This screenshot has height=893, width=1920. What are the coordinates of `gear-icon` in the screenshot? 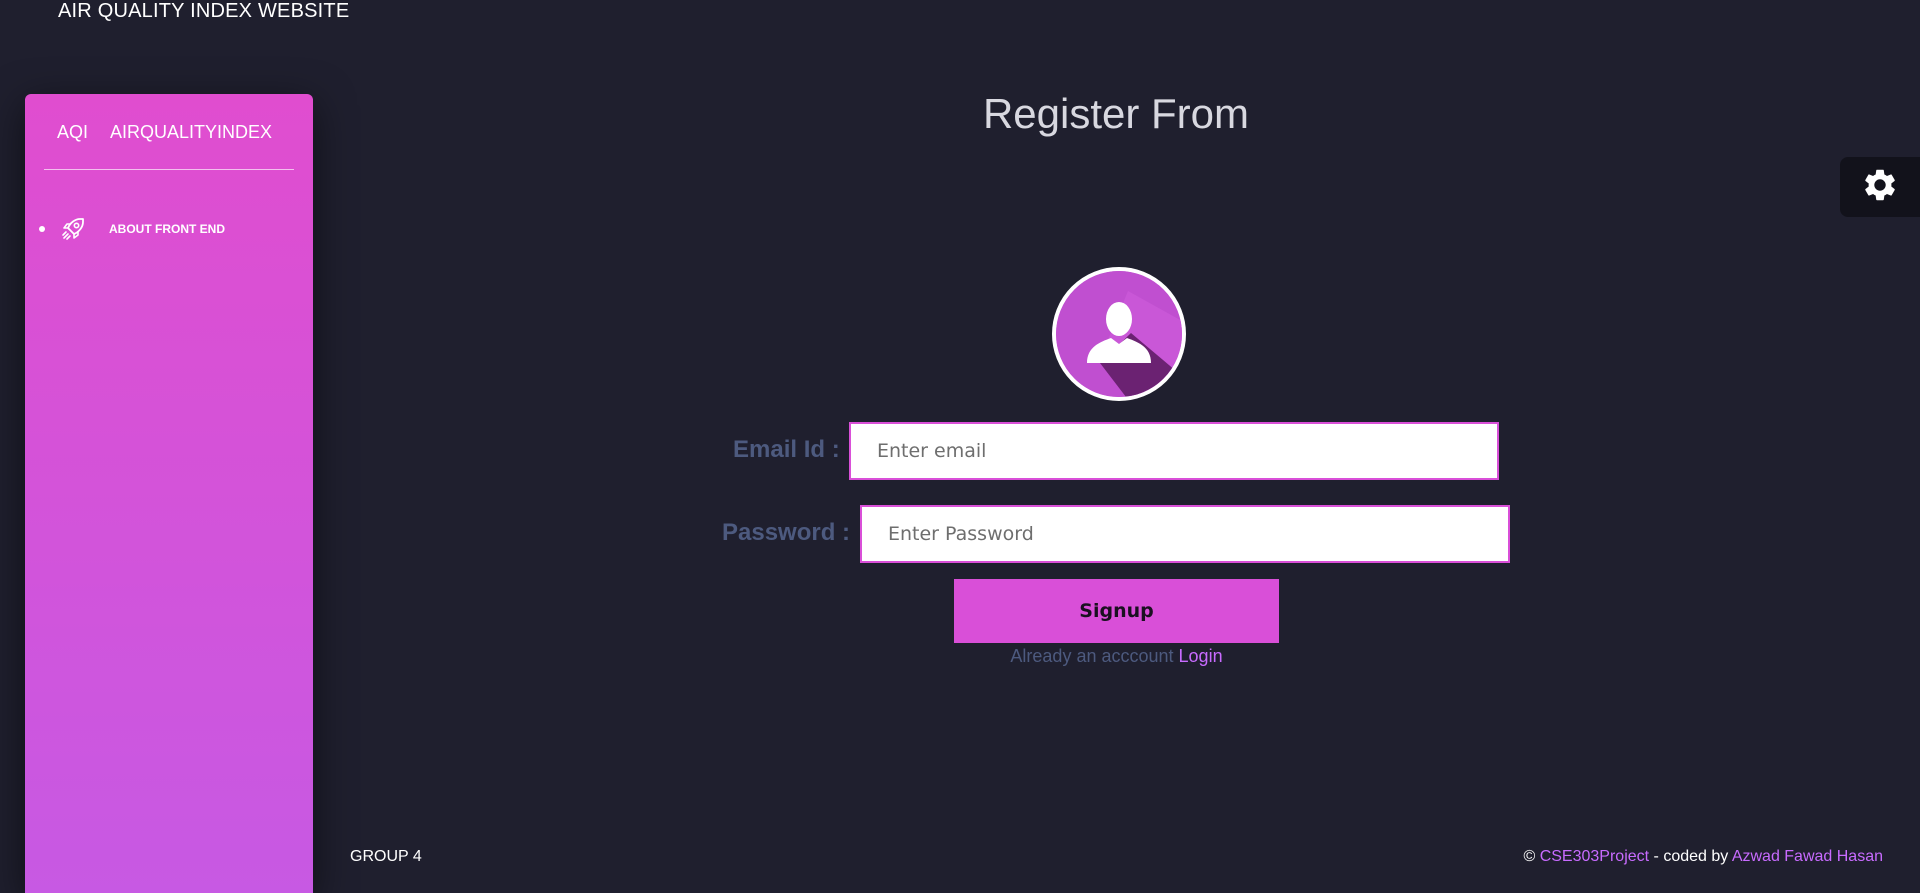 It's located at (1880, 187).